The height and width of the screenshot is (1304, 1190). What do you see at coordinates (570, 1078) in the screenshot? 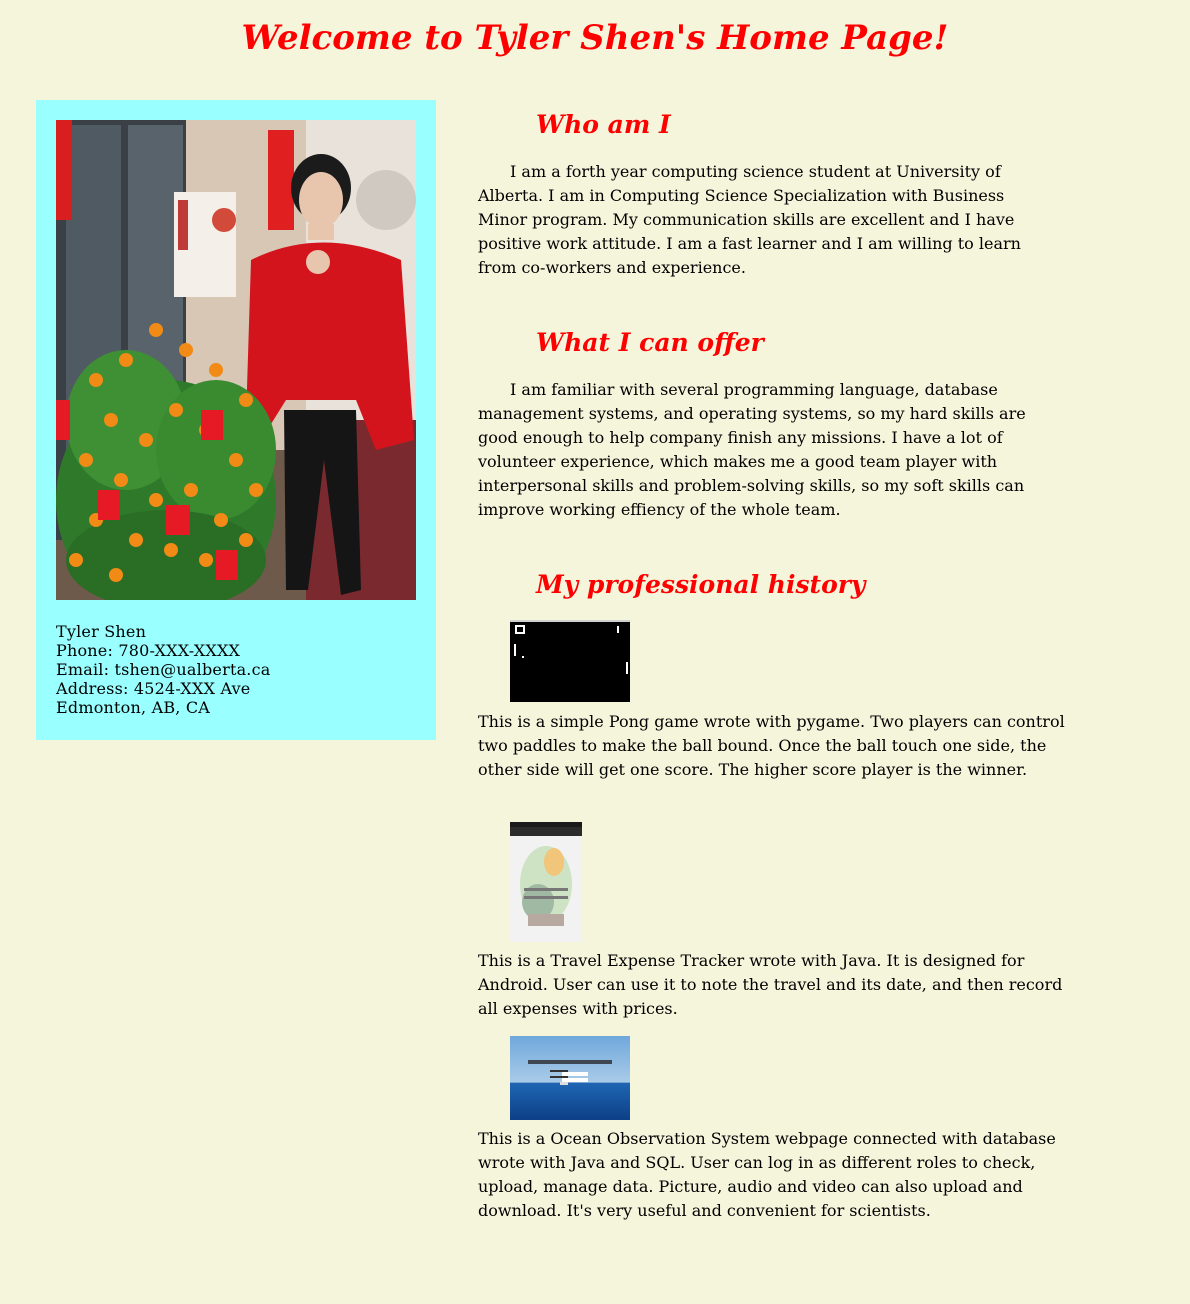
I see `project-image-ocean-observation` at bounding box center [570, 1078].